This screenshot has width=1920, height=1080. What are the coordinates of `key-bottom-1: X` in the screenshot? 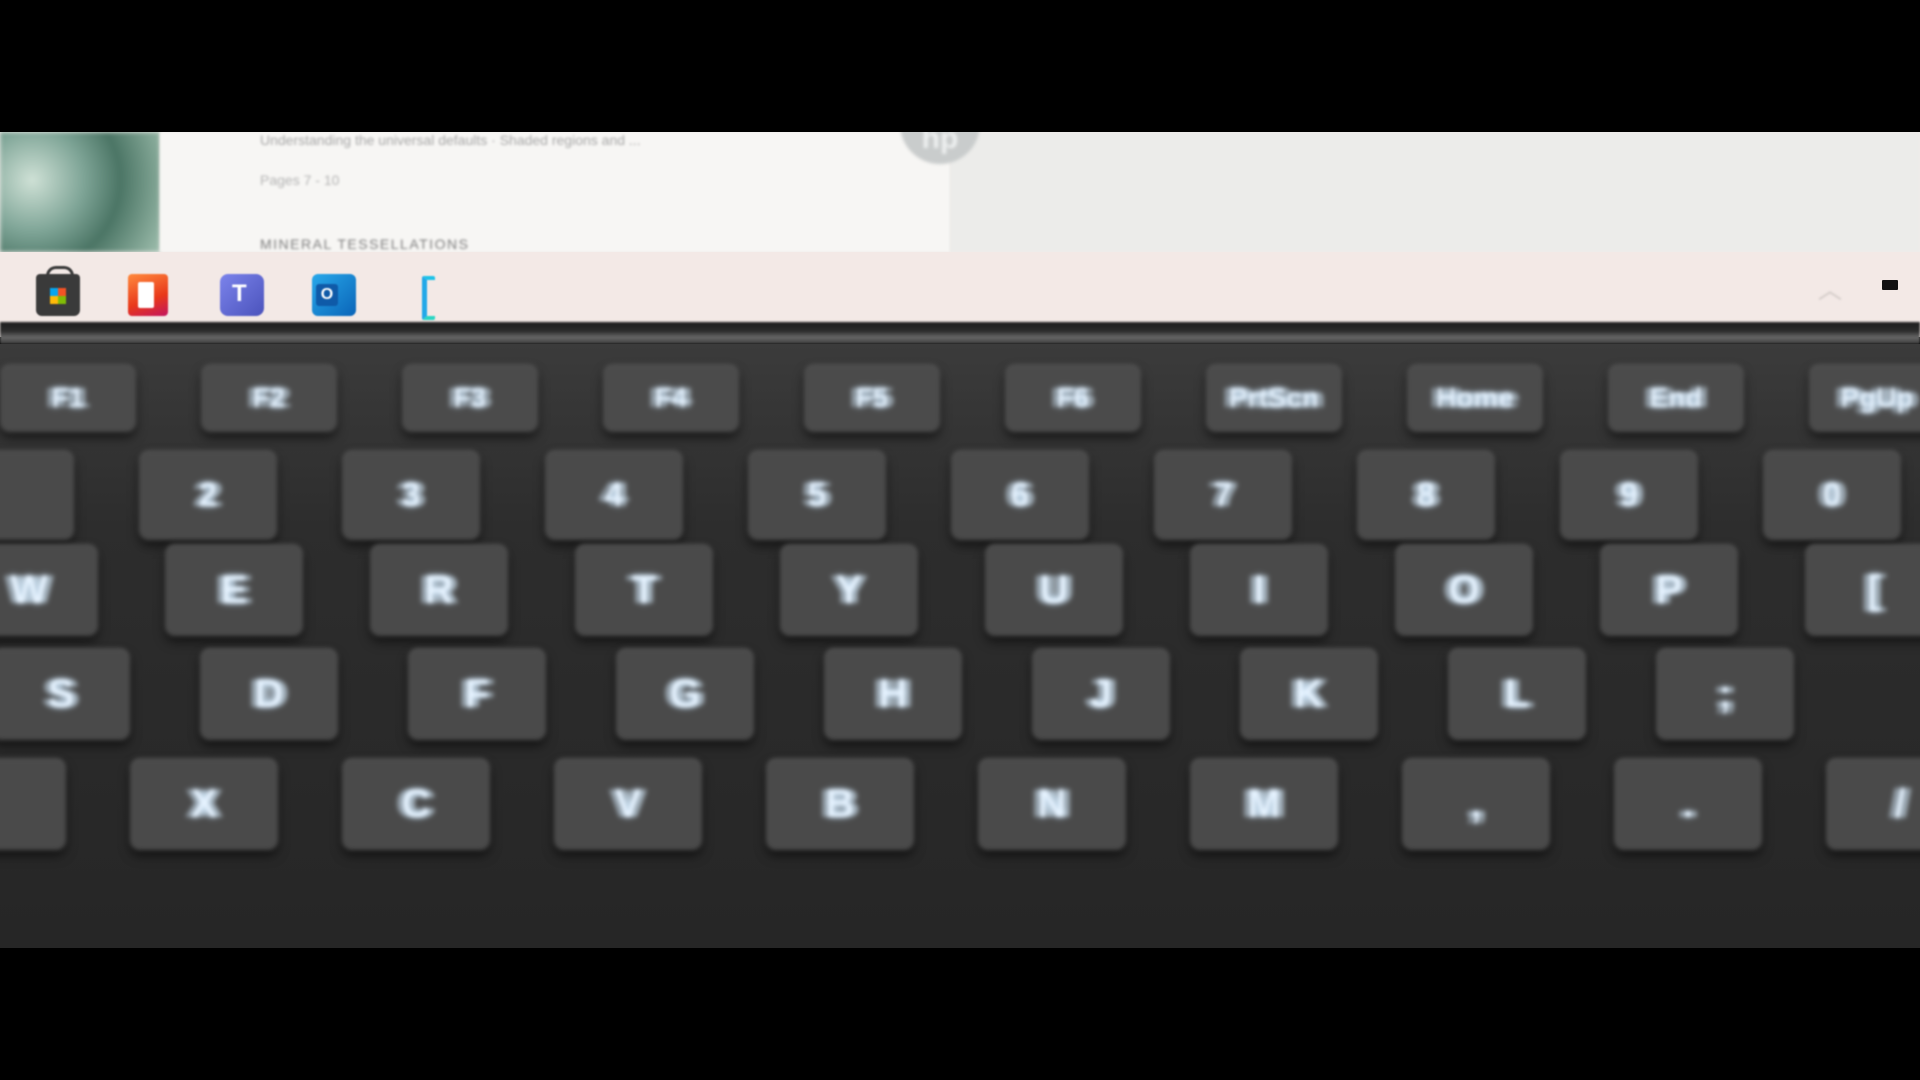 It's located at (204, 804).